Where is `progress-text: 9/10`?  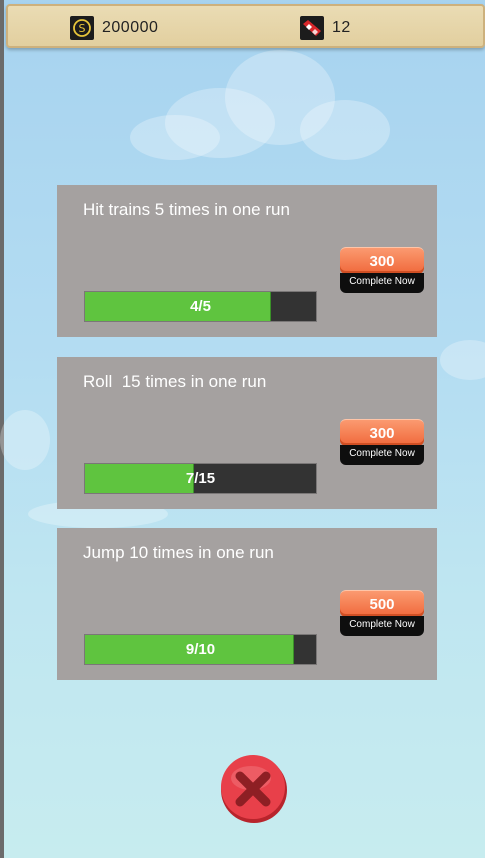
progress-text: 9/10 is located at coordinates (200, 649).